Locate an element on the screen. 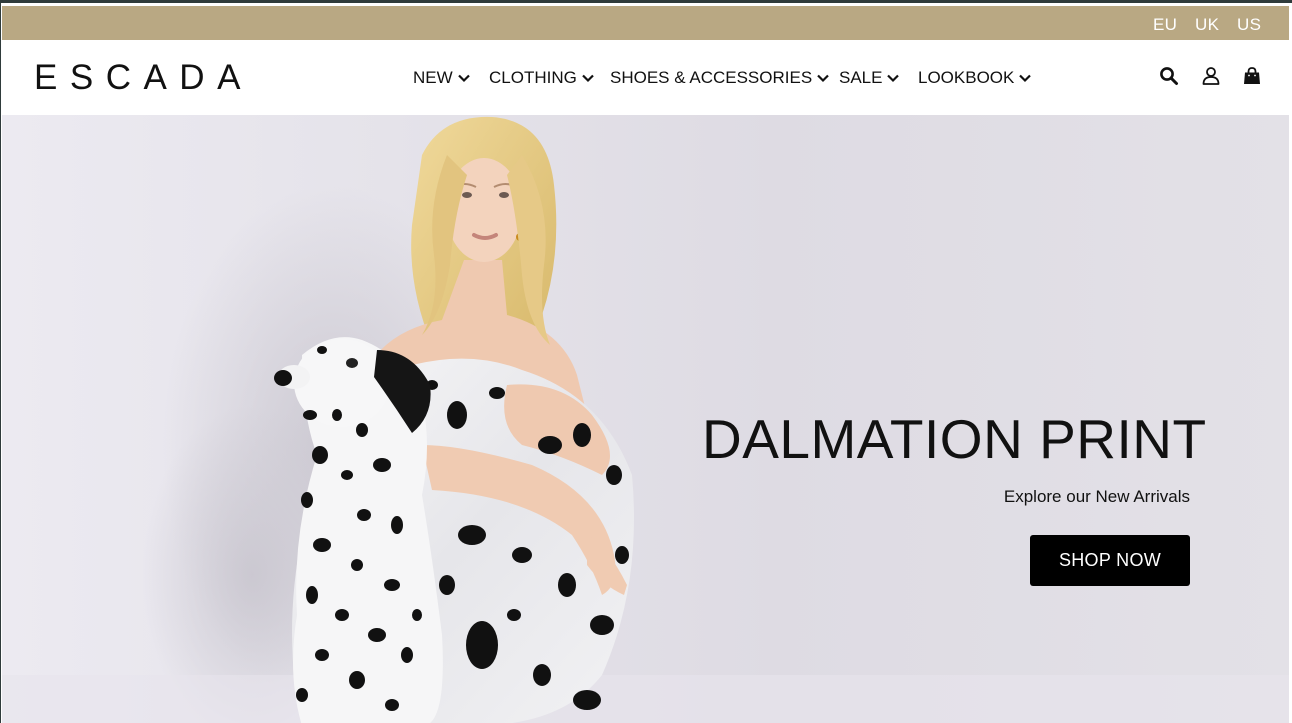 The width and height of the screenshot is (1292, 723). nav-item-sale: SALE is located at coordinates (869, 78).